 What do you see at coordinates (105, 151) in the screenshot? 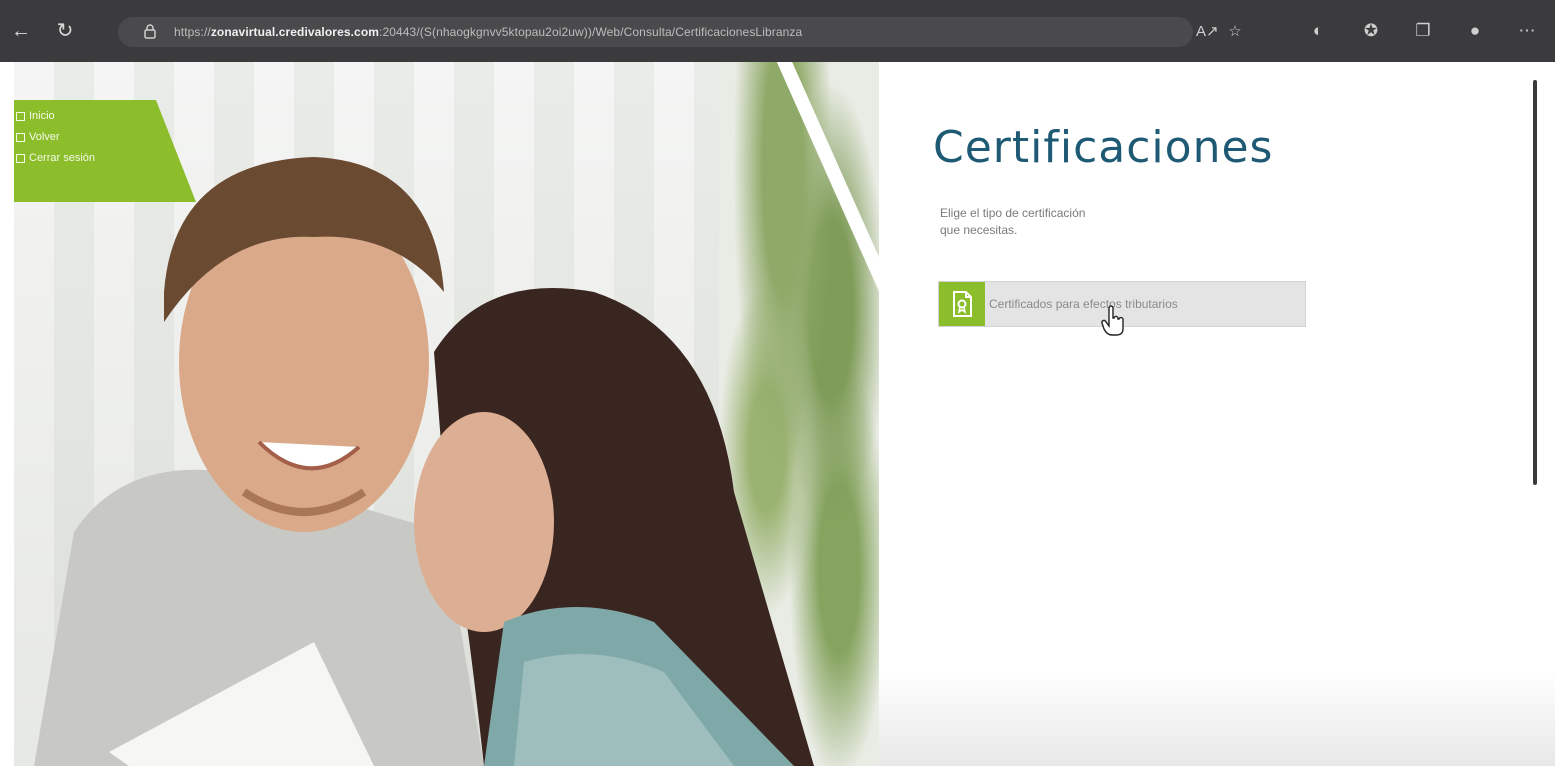
I see `nav-menu: Inicio Volver Cerrar sesión` at bounding box center [105, 151].